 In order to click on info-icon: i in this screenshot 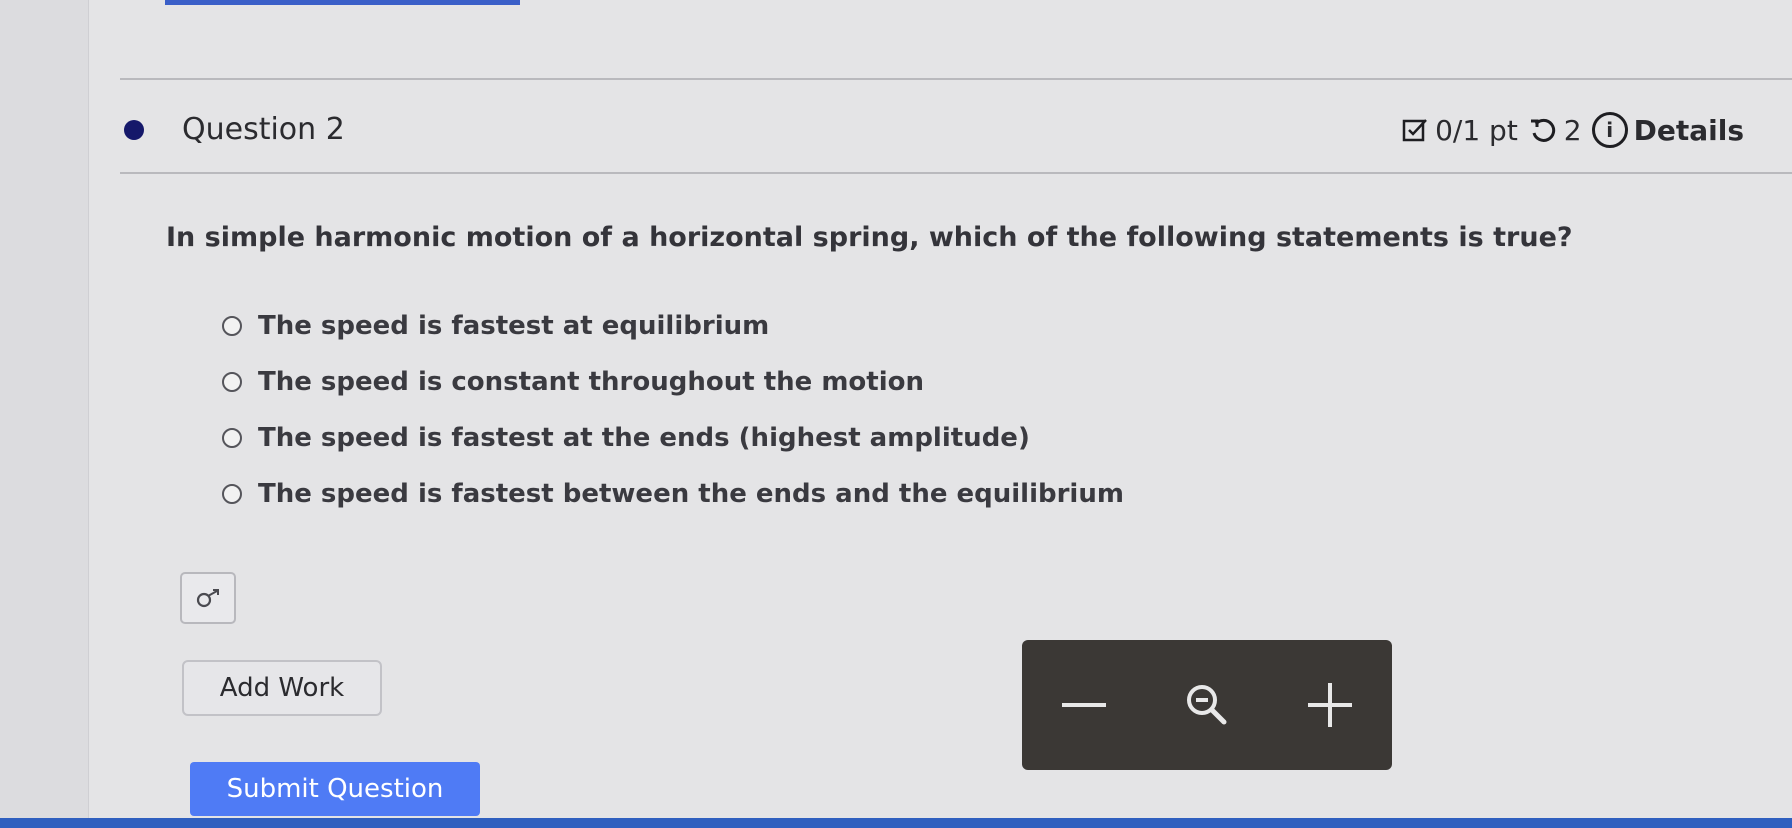, I will do `click(1609, 130)`.